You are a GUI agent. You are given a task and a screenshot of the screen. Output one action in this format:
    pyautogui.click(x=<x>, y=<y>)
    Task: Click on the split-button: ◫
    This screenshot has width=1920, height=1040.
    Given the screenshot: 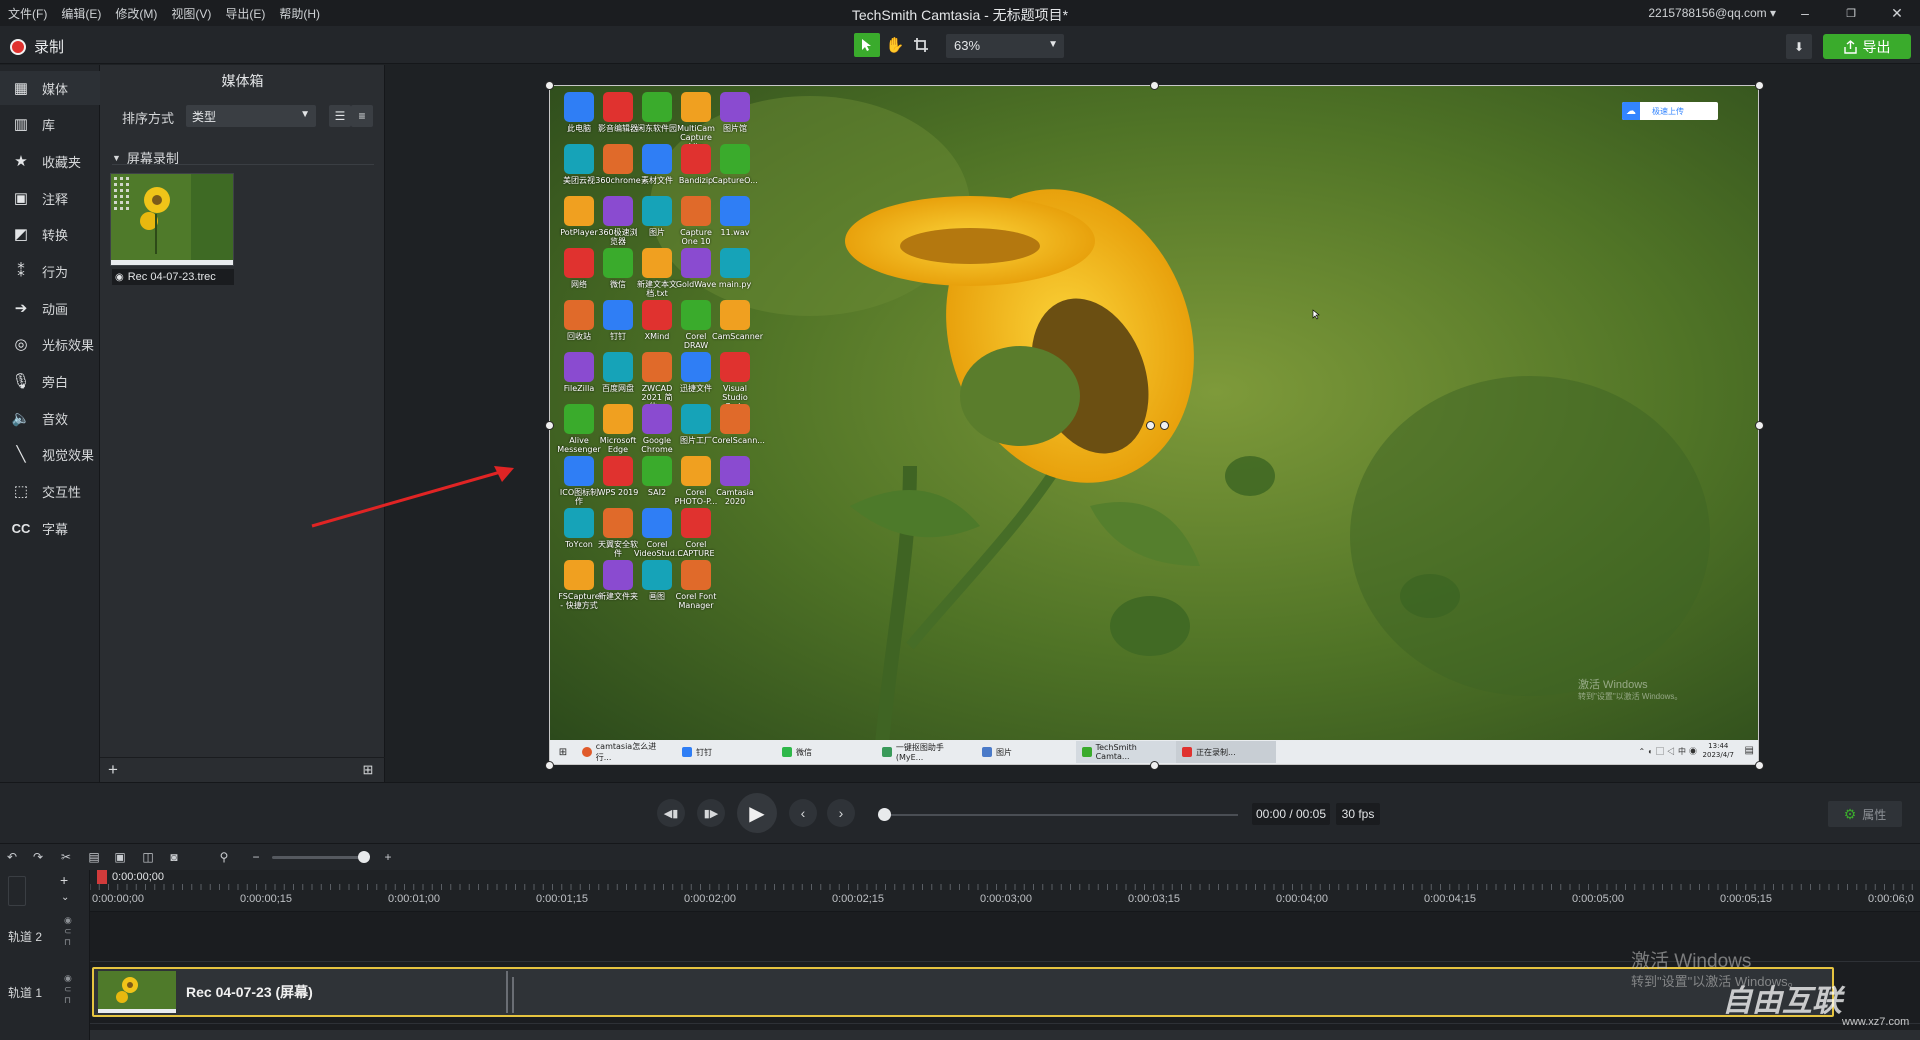 What is the action you would take?
    pyautogui.click(x=148, y=857)
    